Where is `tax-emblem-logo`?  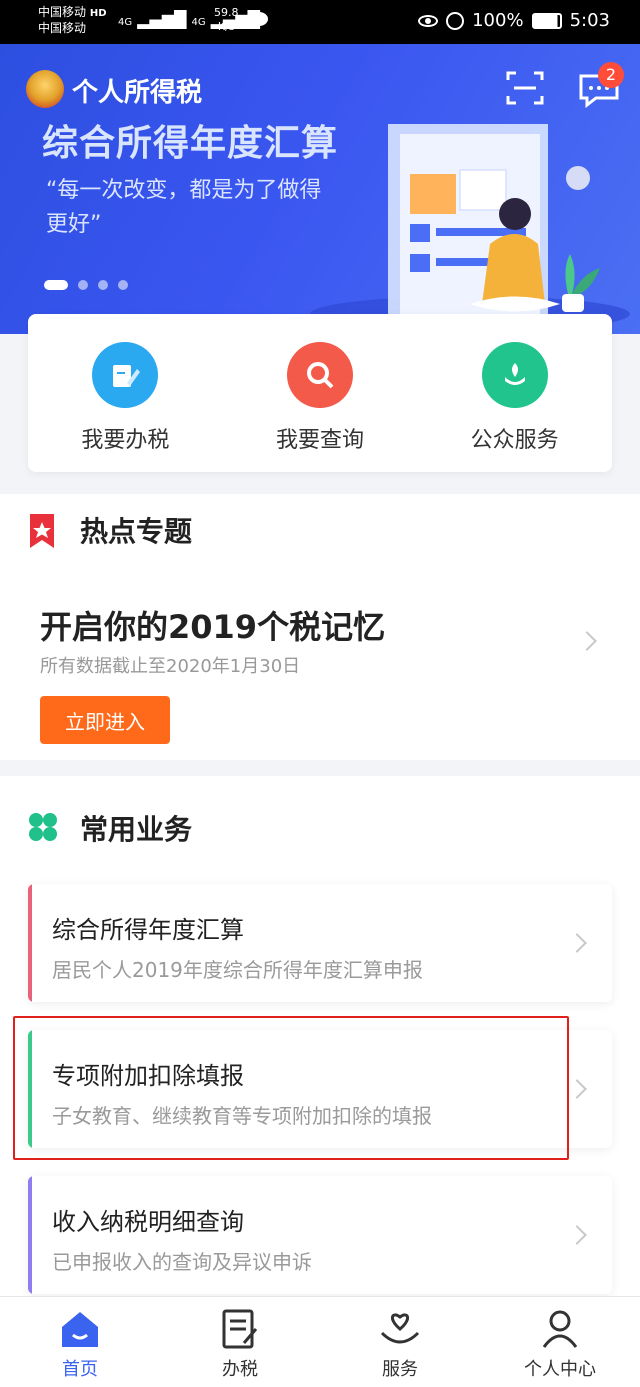
tax-emblem-logo is located at coordinates (45, 89).